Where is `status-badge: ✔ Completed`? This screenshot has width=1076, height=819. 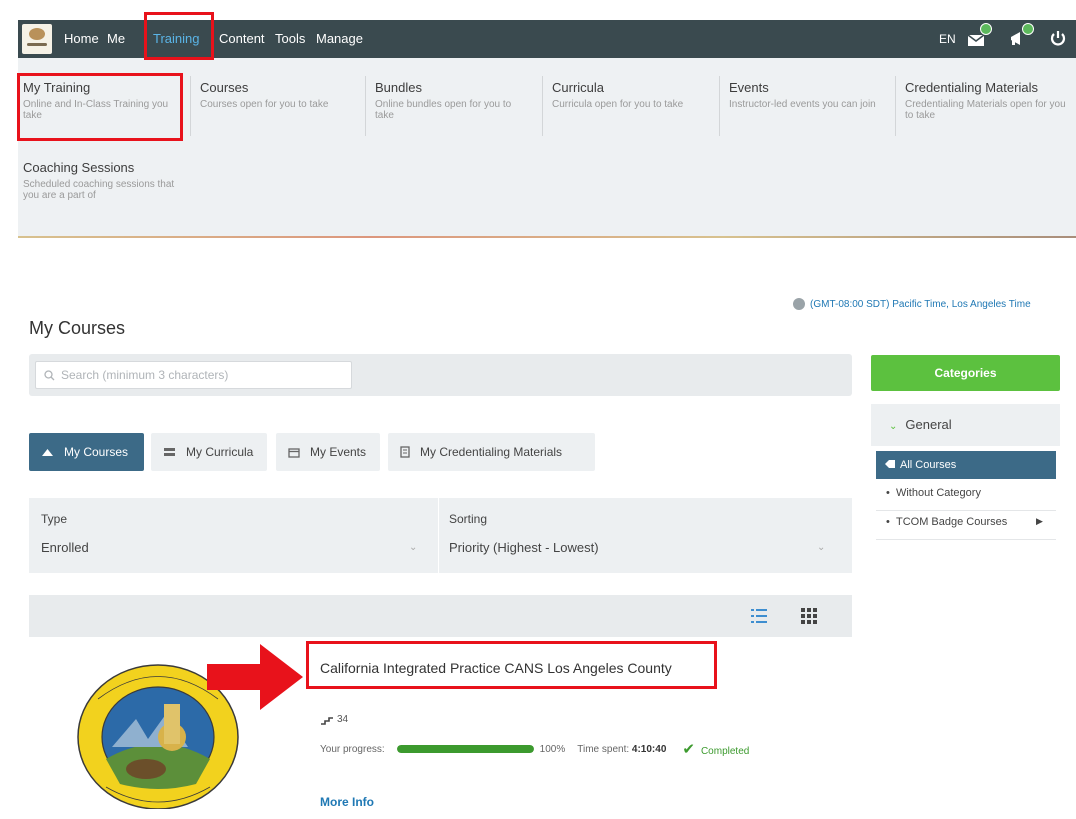 status-badge: ✔ Completed is located at coordinates (715, 749).